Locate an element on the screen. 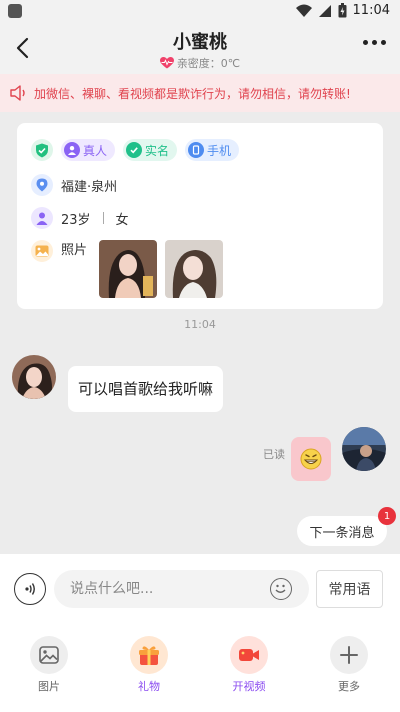 The width and height of the screenshot is (400, 712). photos-label: 照片 is located at coordinates (74, 250).